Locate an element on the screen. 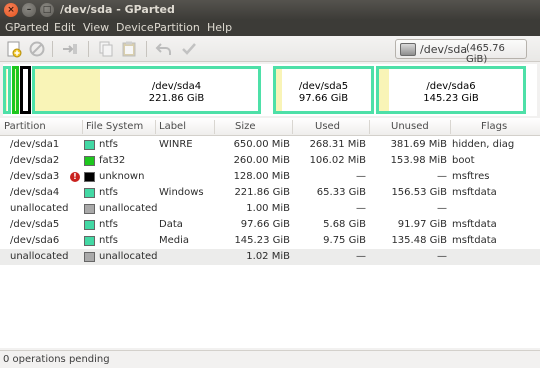 The image size is (540, 368). label-cell: Data is located at coordinates (171, 224).